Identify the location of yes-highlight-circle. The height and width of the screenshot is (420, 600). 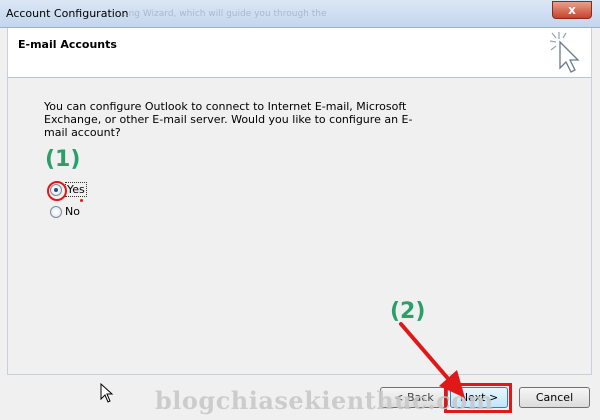
(57, 190).